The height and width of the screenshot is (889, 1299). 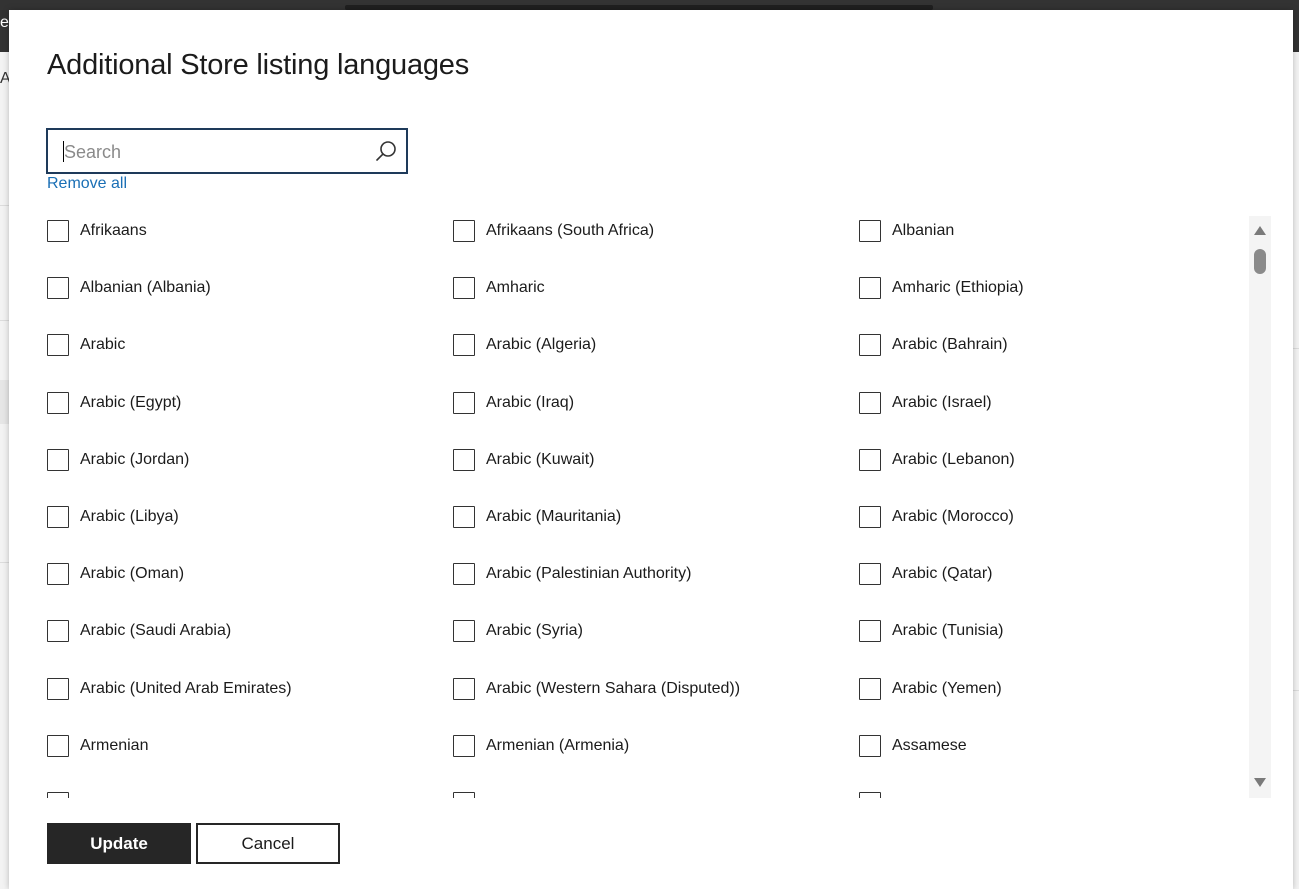 What do you see at coordinates (1260, 782) in the screenshot?
I see `caret-down-icon` at bounding box center [1260, 782].